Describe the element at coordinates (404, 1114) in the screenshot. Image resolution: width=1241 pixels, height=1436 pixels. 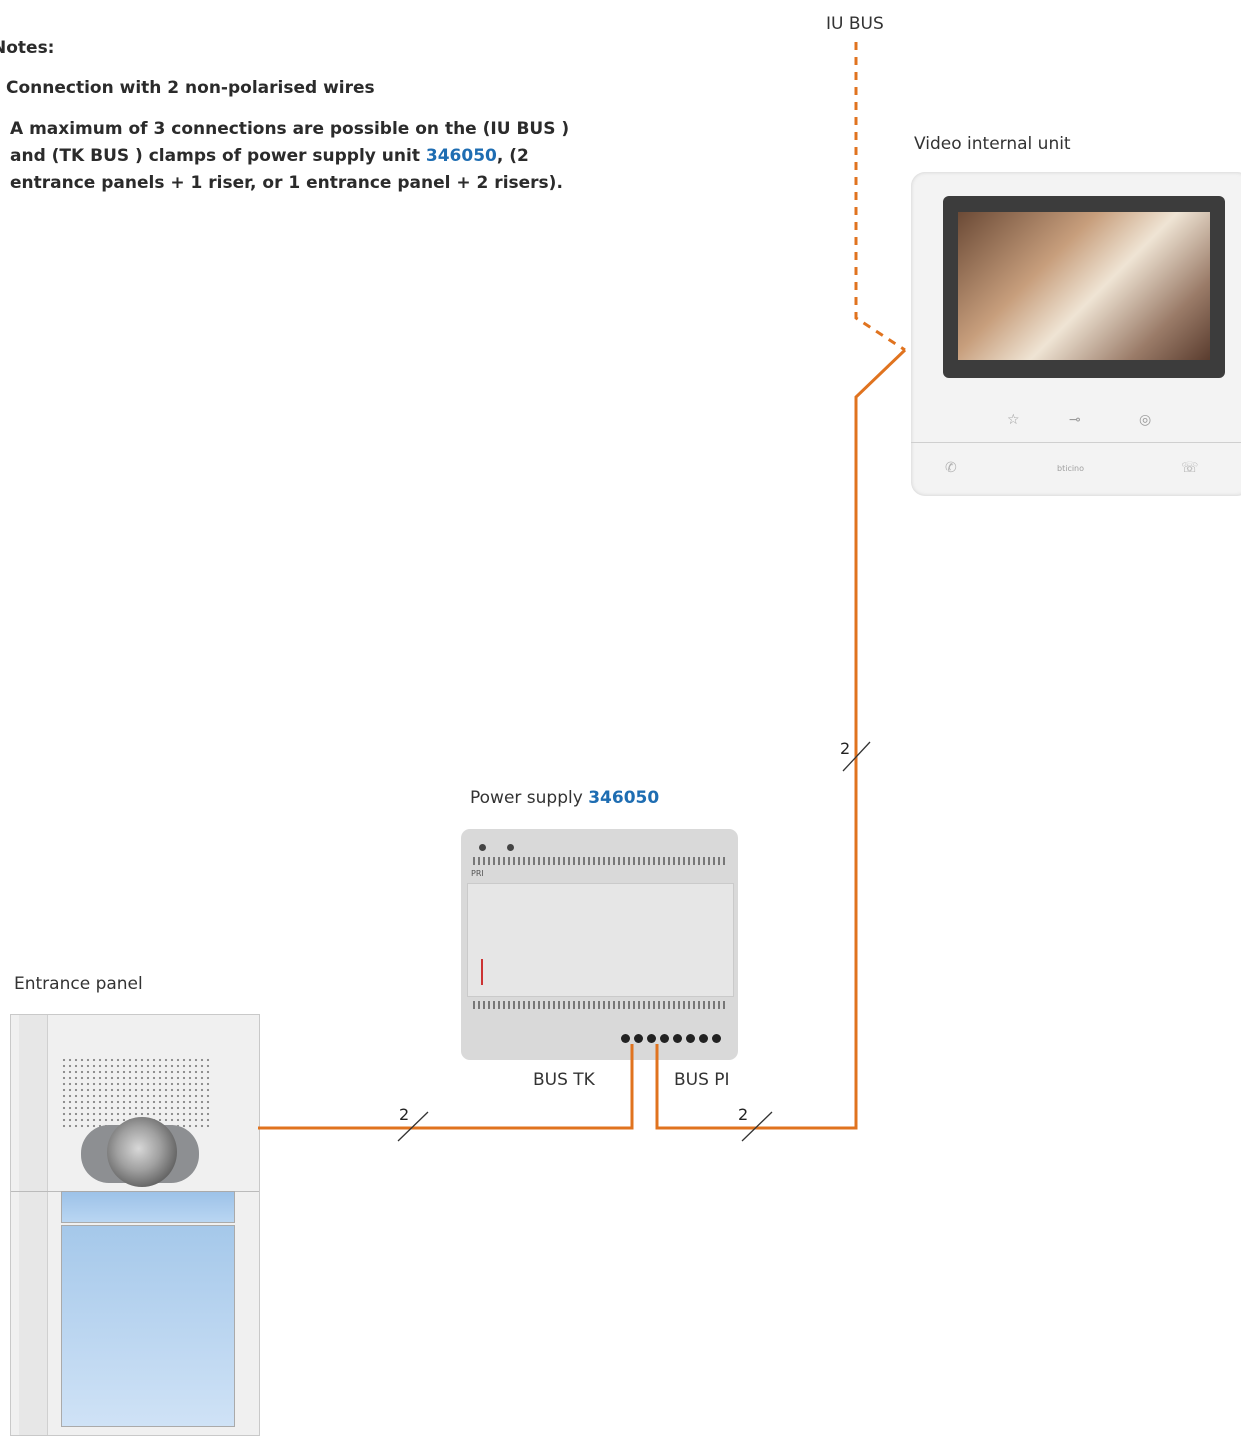
I see `entrance-wire-count: 2` at that location.